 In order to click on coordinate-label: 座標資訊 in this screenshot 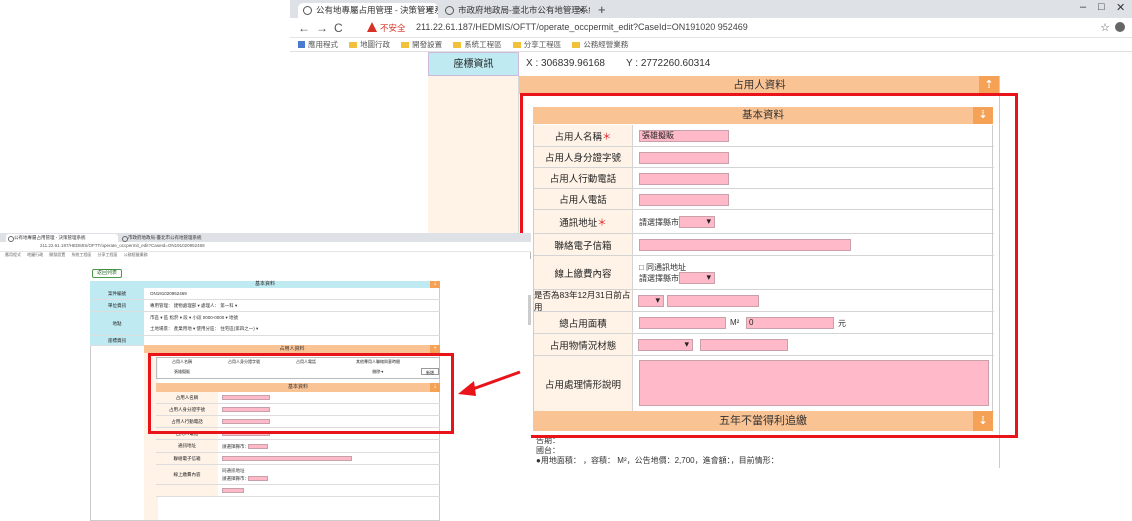, I will do `click(473, 64)`.